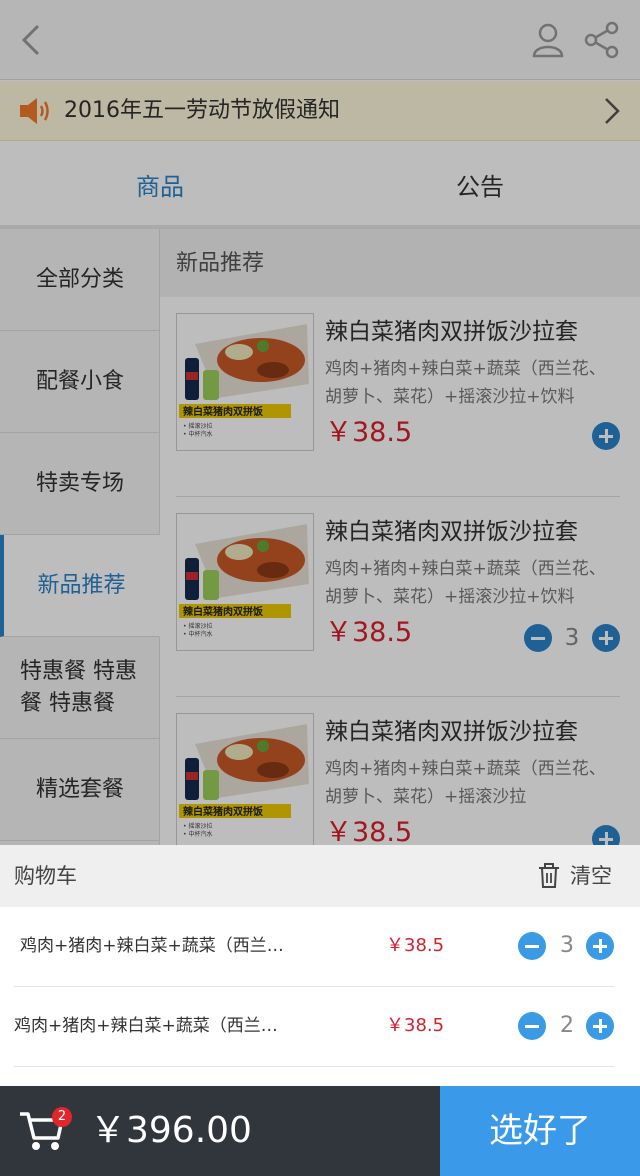  What do you see at coordinates (314, 1027) in the screenshot?
I see `cart-item: 鸡肉+猪肉+辣白菜+蔬菜（西兰花、胡萝卜、菜花） ￥38.5 2` at bounding box center [314, 1027].